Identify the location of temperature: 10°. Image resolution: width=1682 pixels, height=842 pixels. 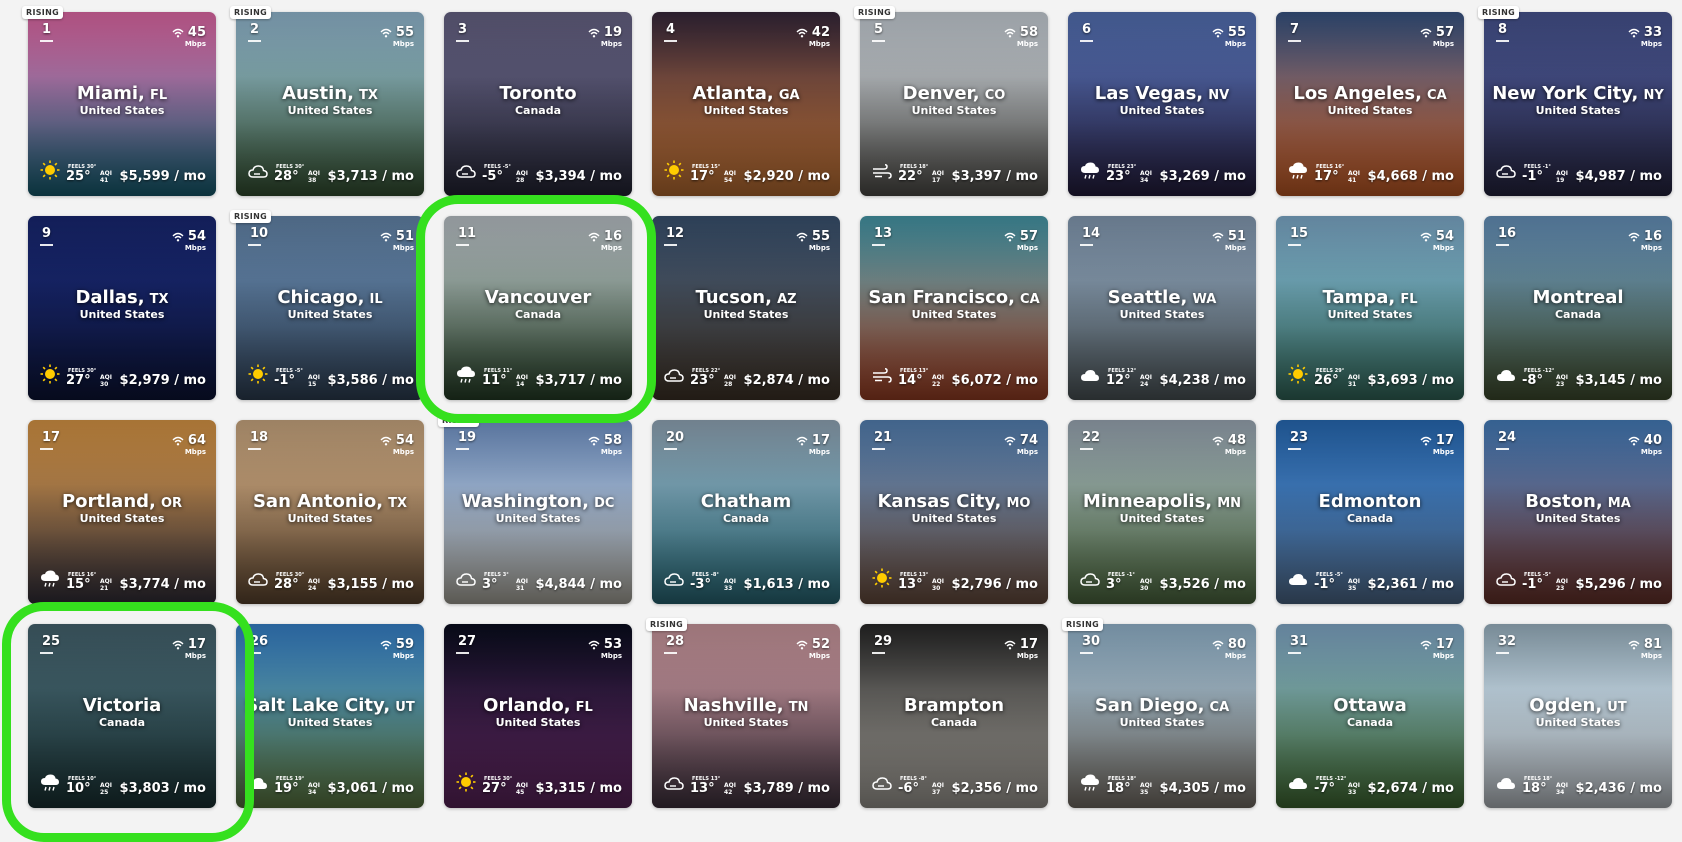
(78, 788).